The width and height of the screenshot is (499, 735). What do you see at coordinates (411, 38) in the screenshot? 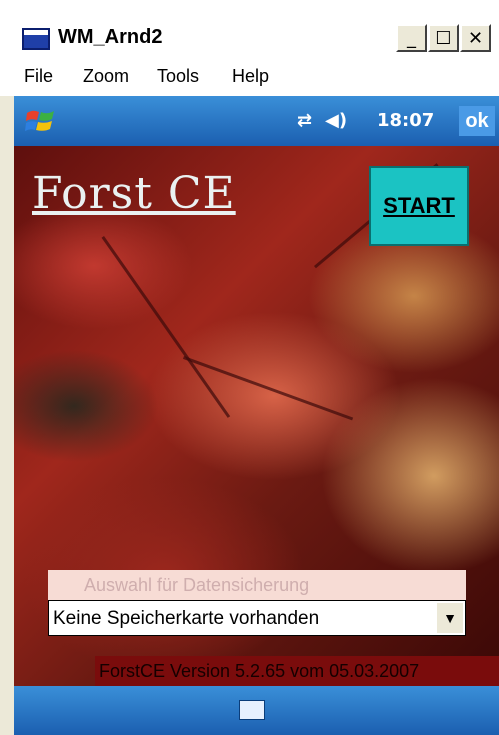
I see `minimize-button: _` at bounding box center [411, 38].